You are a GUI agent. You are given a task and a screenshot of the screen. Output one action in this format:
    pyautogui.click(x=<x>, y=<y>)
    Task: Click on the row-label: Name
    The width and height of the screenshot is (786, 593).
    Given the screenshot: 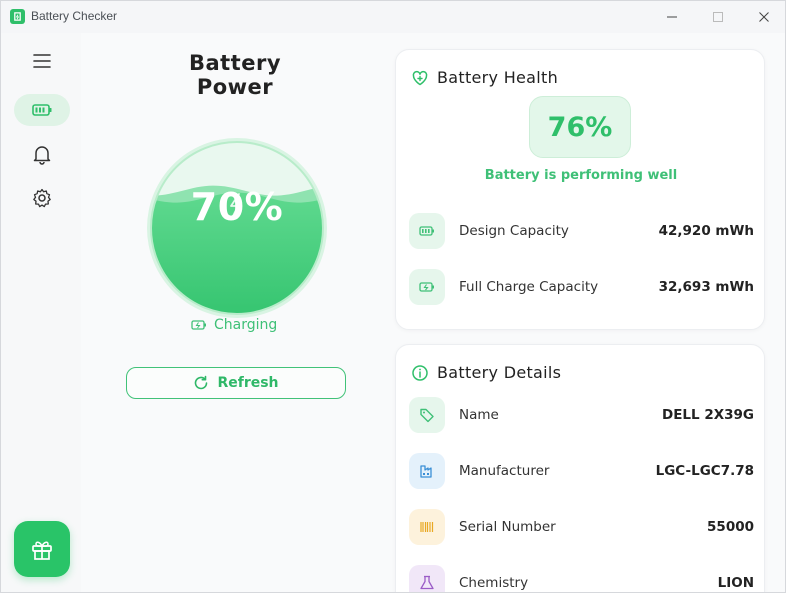 What is the action you would take?
    pyautogui.click(x=479, y=415)
    